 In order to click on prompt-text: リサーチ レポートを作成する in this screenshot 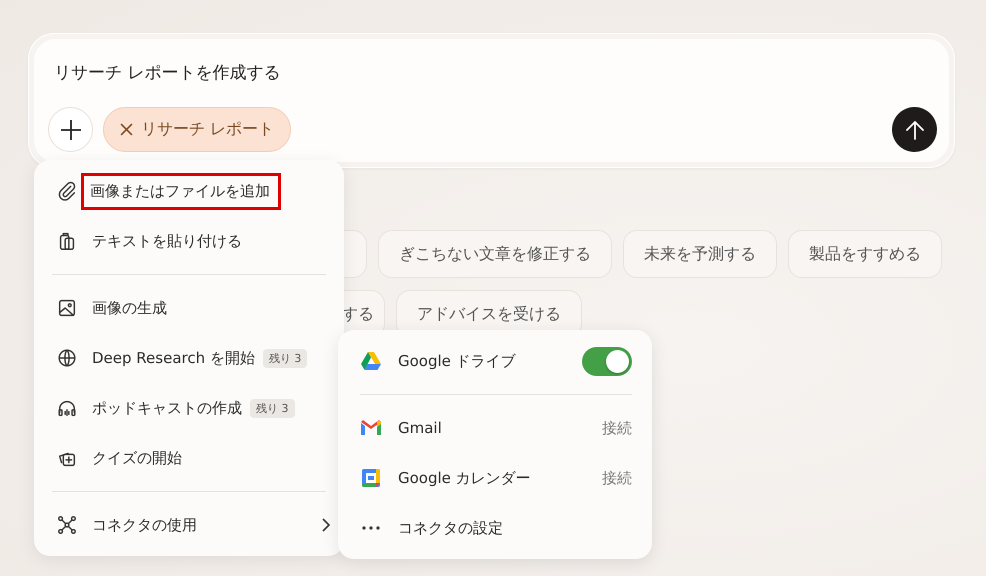, I will do `click(168, 73)`.